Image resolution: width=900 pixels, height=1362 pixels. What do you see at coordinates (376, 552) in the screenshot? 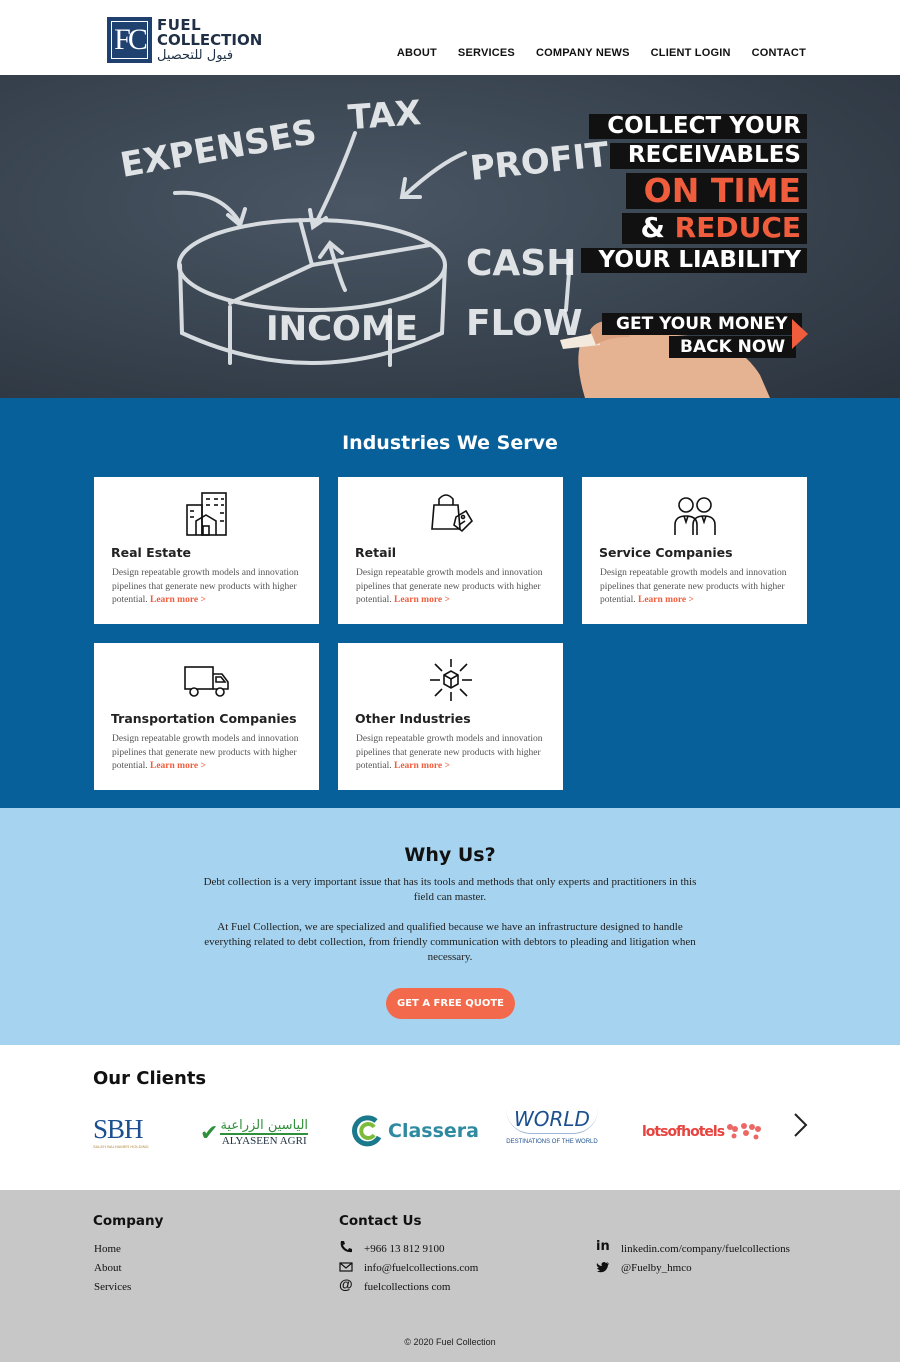
I see `card-title: Retail` at bounding box center [376, 552].